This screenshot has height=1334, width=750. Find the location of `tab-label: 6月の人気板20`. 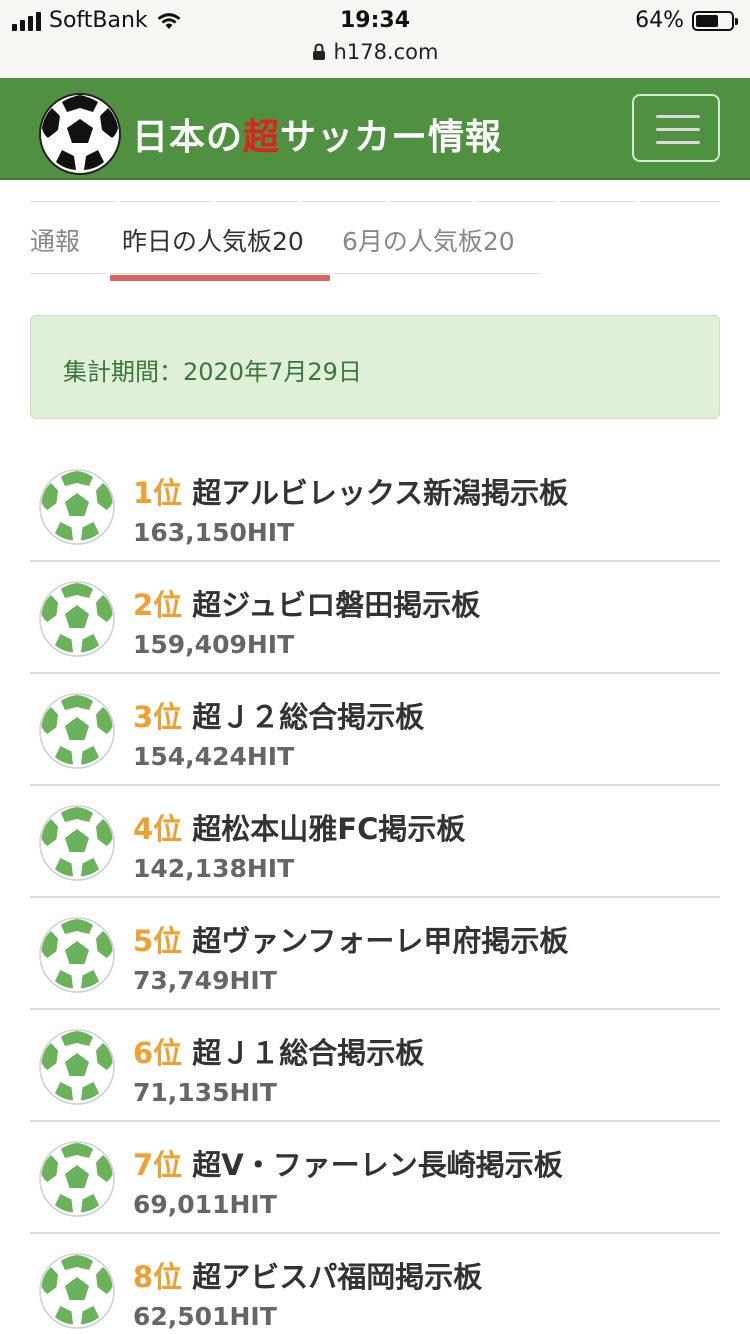

tab-label: 6月の人気板20 is located at coordinates (428, 241).